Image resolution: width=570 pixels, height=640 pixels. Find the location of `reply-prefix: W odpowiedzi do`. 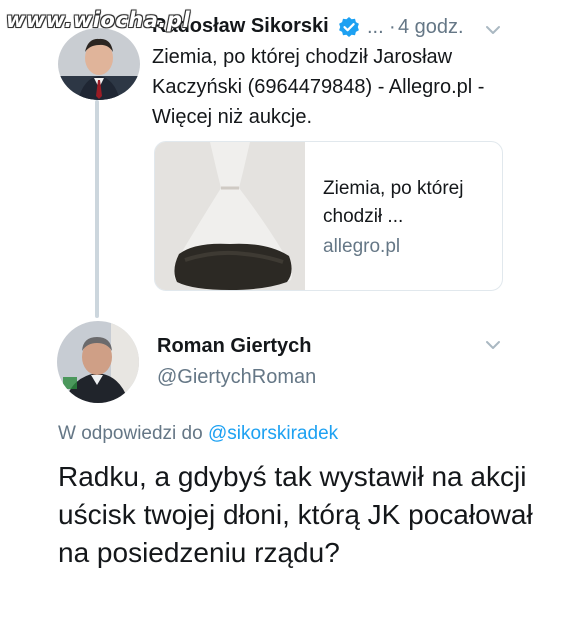

reply-prefix: W odpowiedzi do is located at coordinates (130, 433).